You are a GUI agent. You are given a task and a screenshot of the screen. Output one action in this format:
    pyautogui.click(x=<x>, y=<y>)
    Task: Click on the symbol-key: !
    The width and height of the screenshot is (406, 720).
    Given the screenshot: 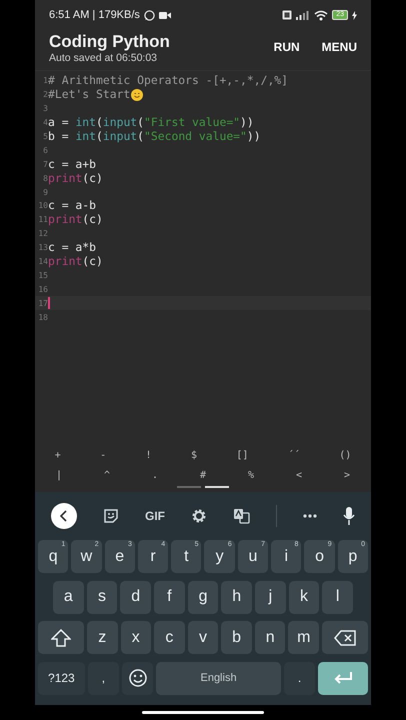 What is the action you would take?
    pyautogui.click(x=149, y=455)
    